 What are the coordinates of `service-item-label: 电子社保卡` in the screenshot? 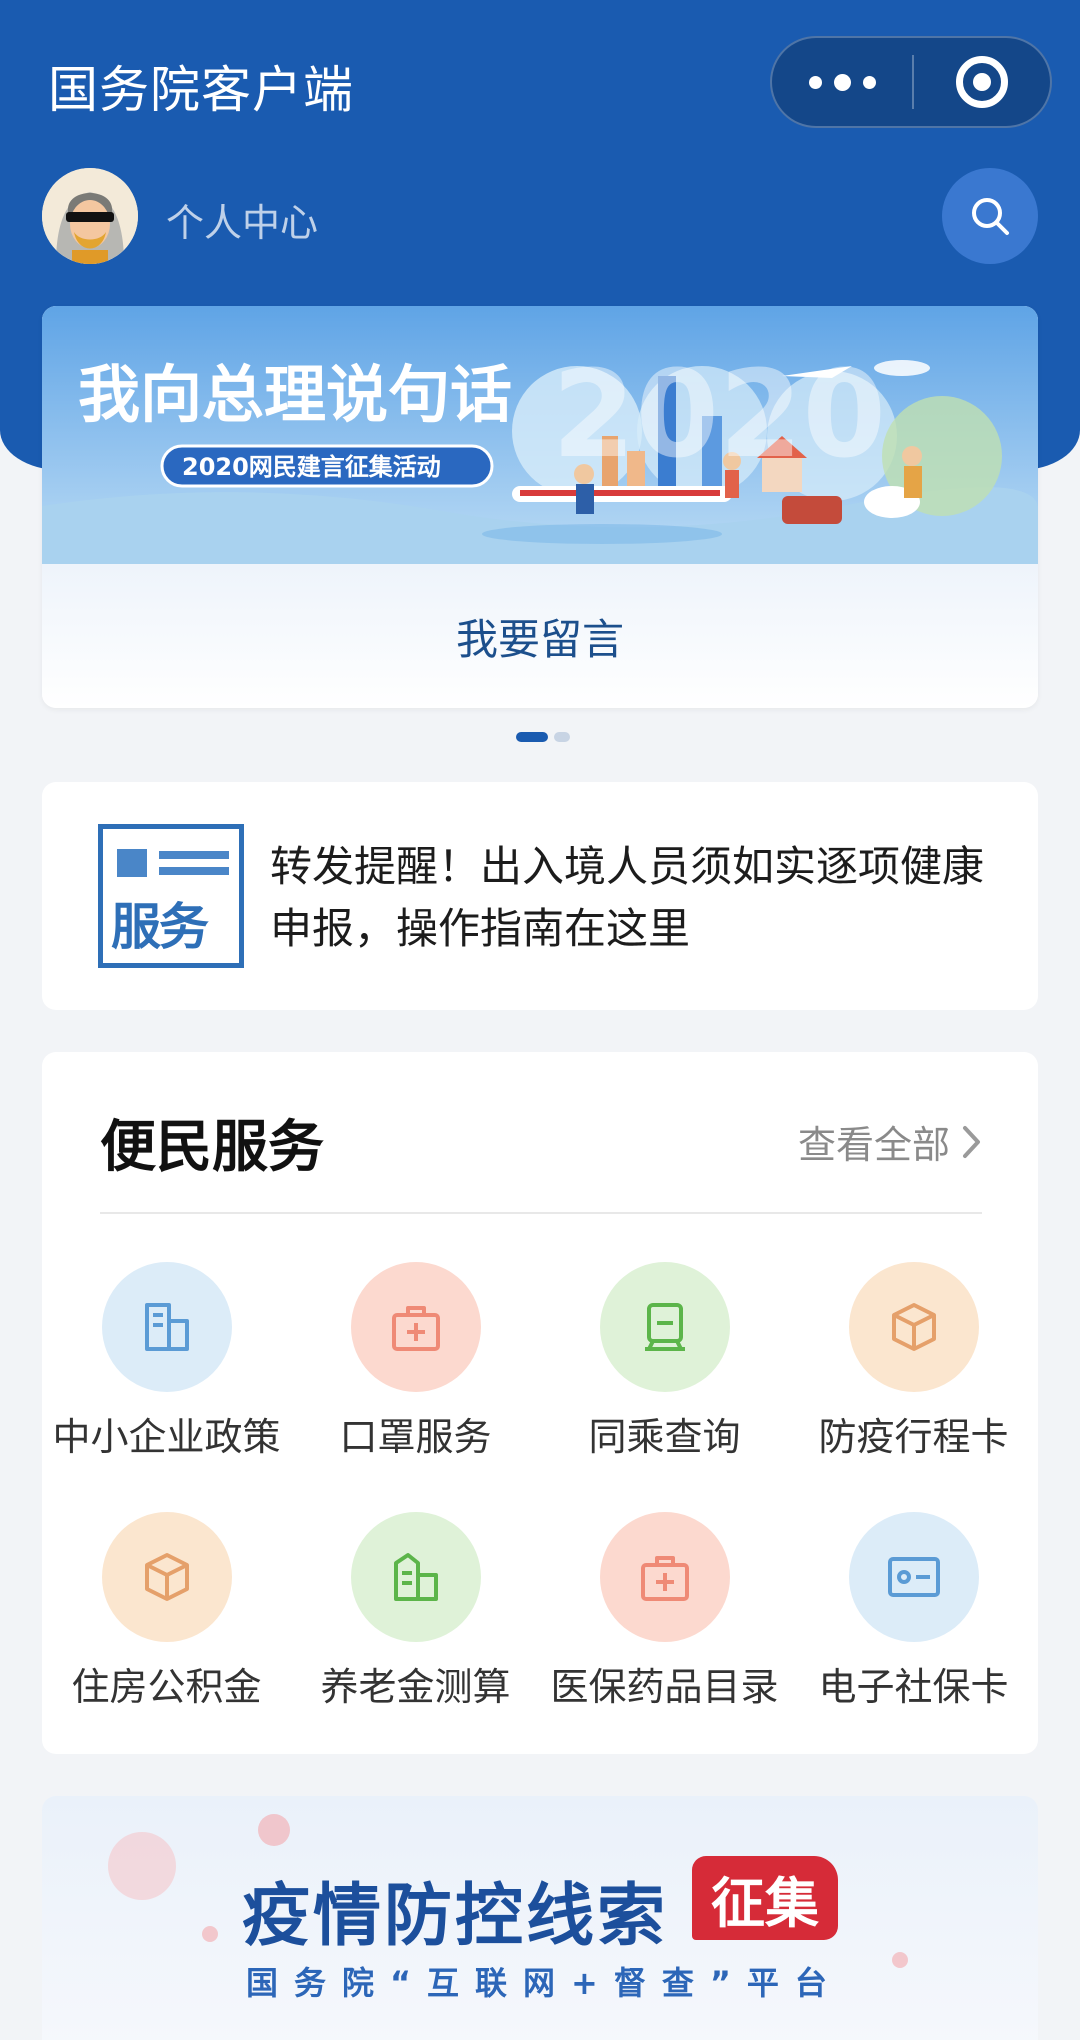 It's located at (913, 1687).